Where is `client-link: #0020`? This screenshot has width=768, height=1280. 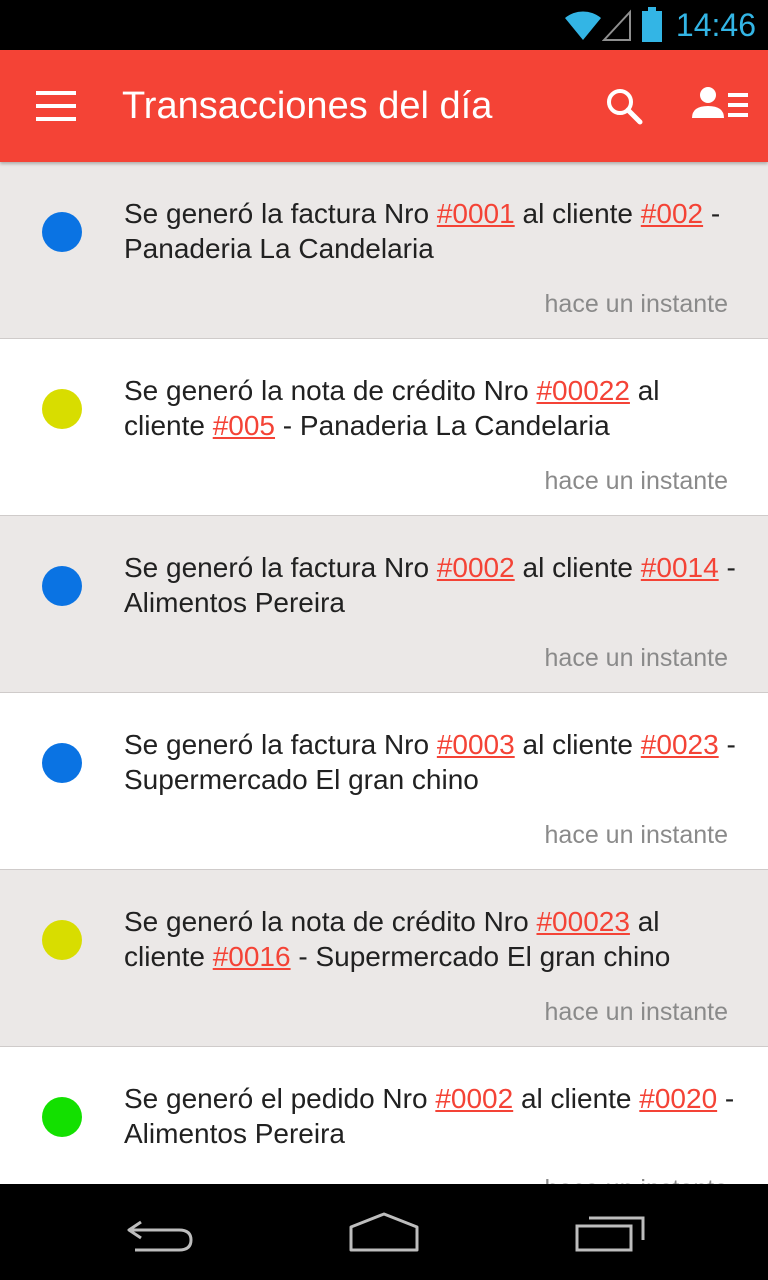
client-link: #0020 is located at coordinates (678, 1098).